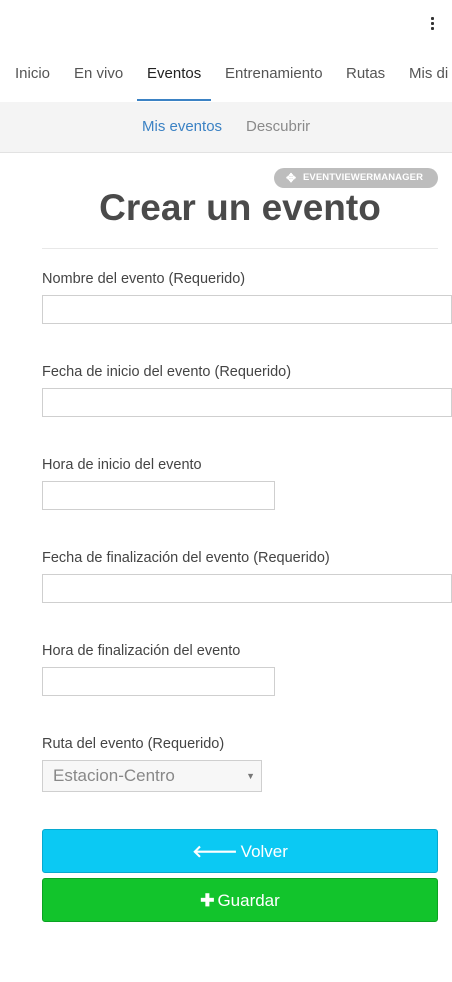 This screenshot has width=452, height=982. I want to click on tab-inicio: Inicio, so click(32, 73).